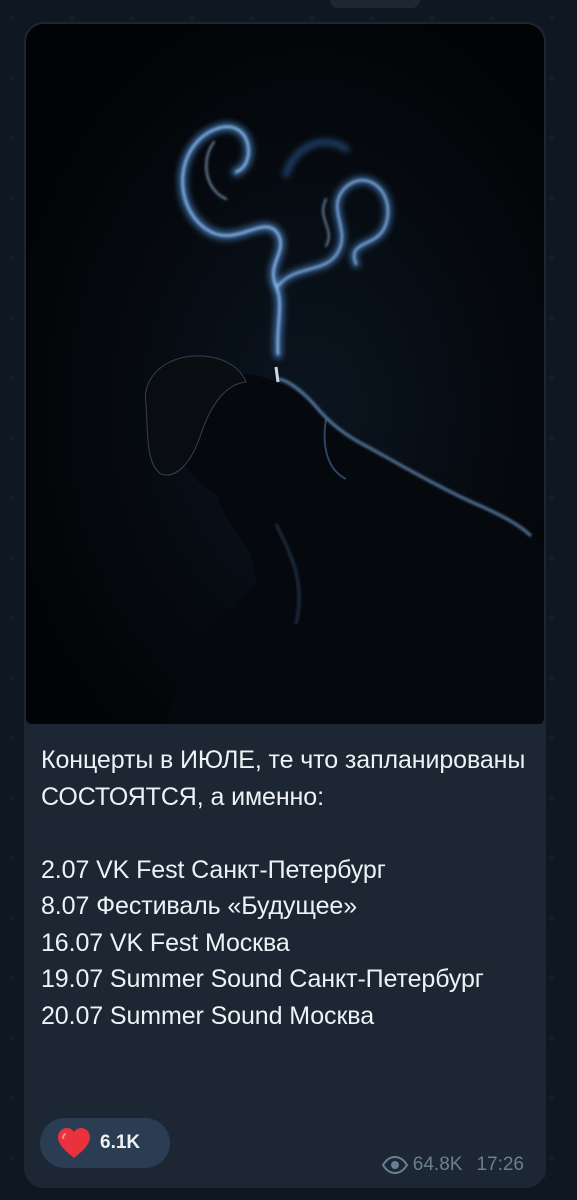 The image size is (577, 1200). What do you see at coordinates (394, 1165) in the screenshot?
I see `eye-icon` at bounding box center [394, 1165].